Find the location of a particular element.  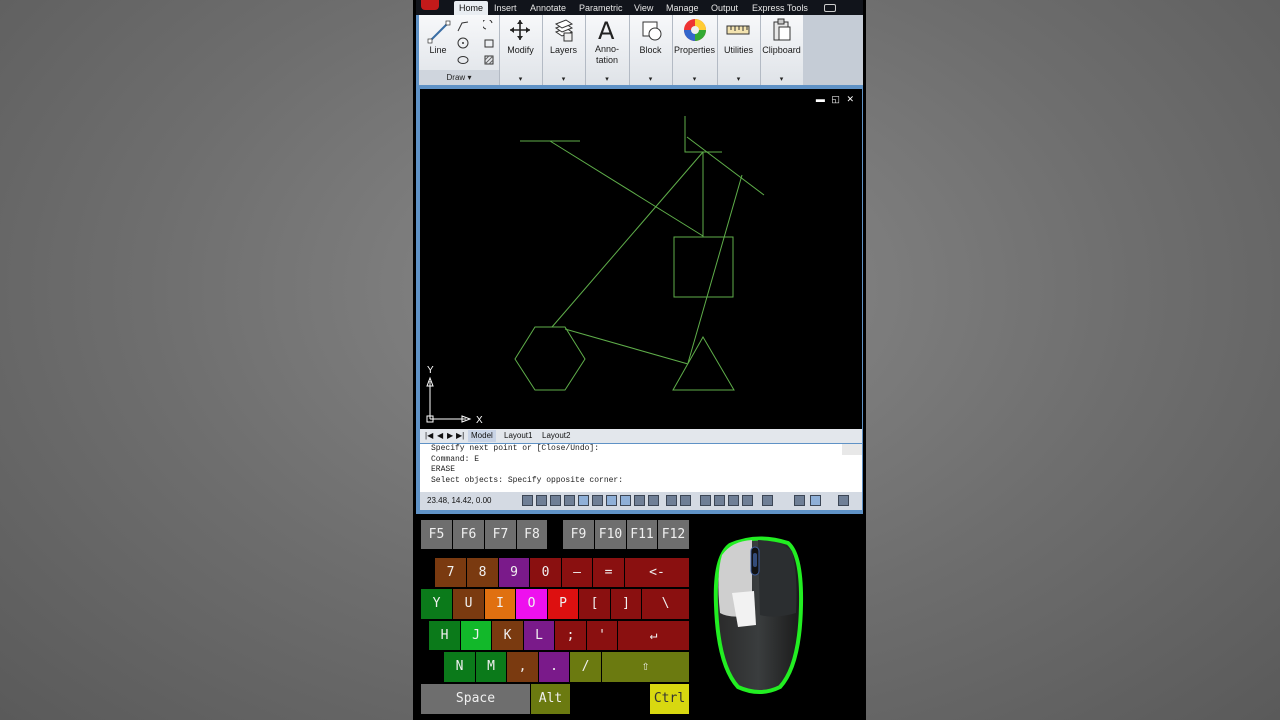

dyn-toggle-icon is located at coordinates (625, 500).